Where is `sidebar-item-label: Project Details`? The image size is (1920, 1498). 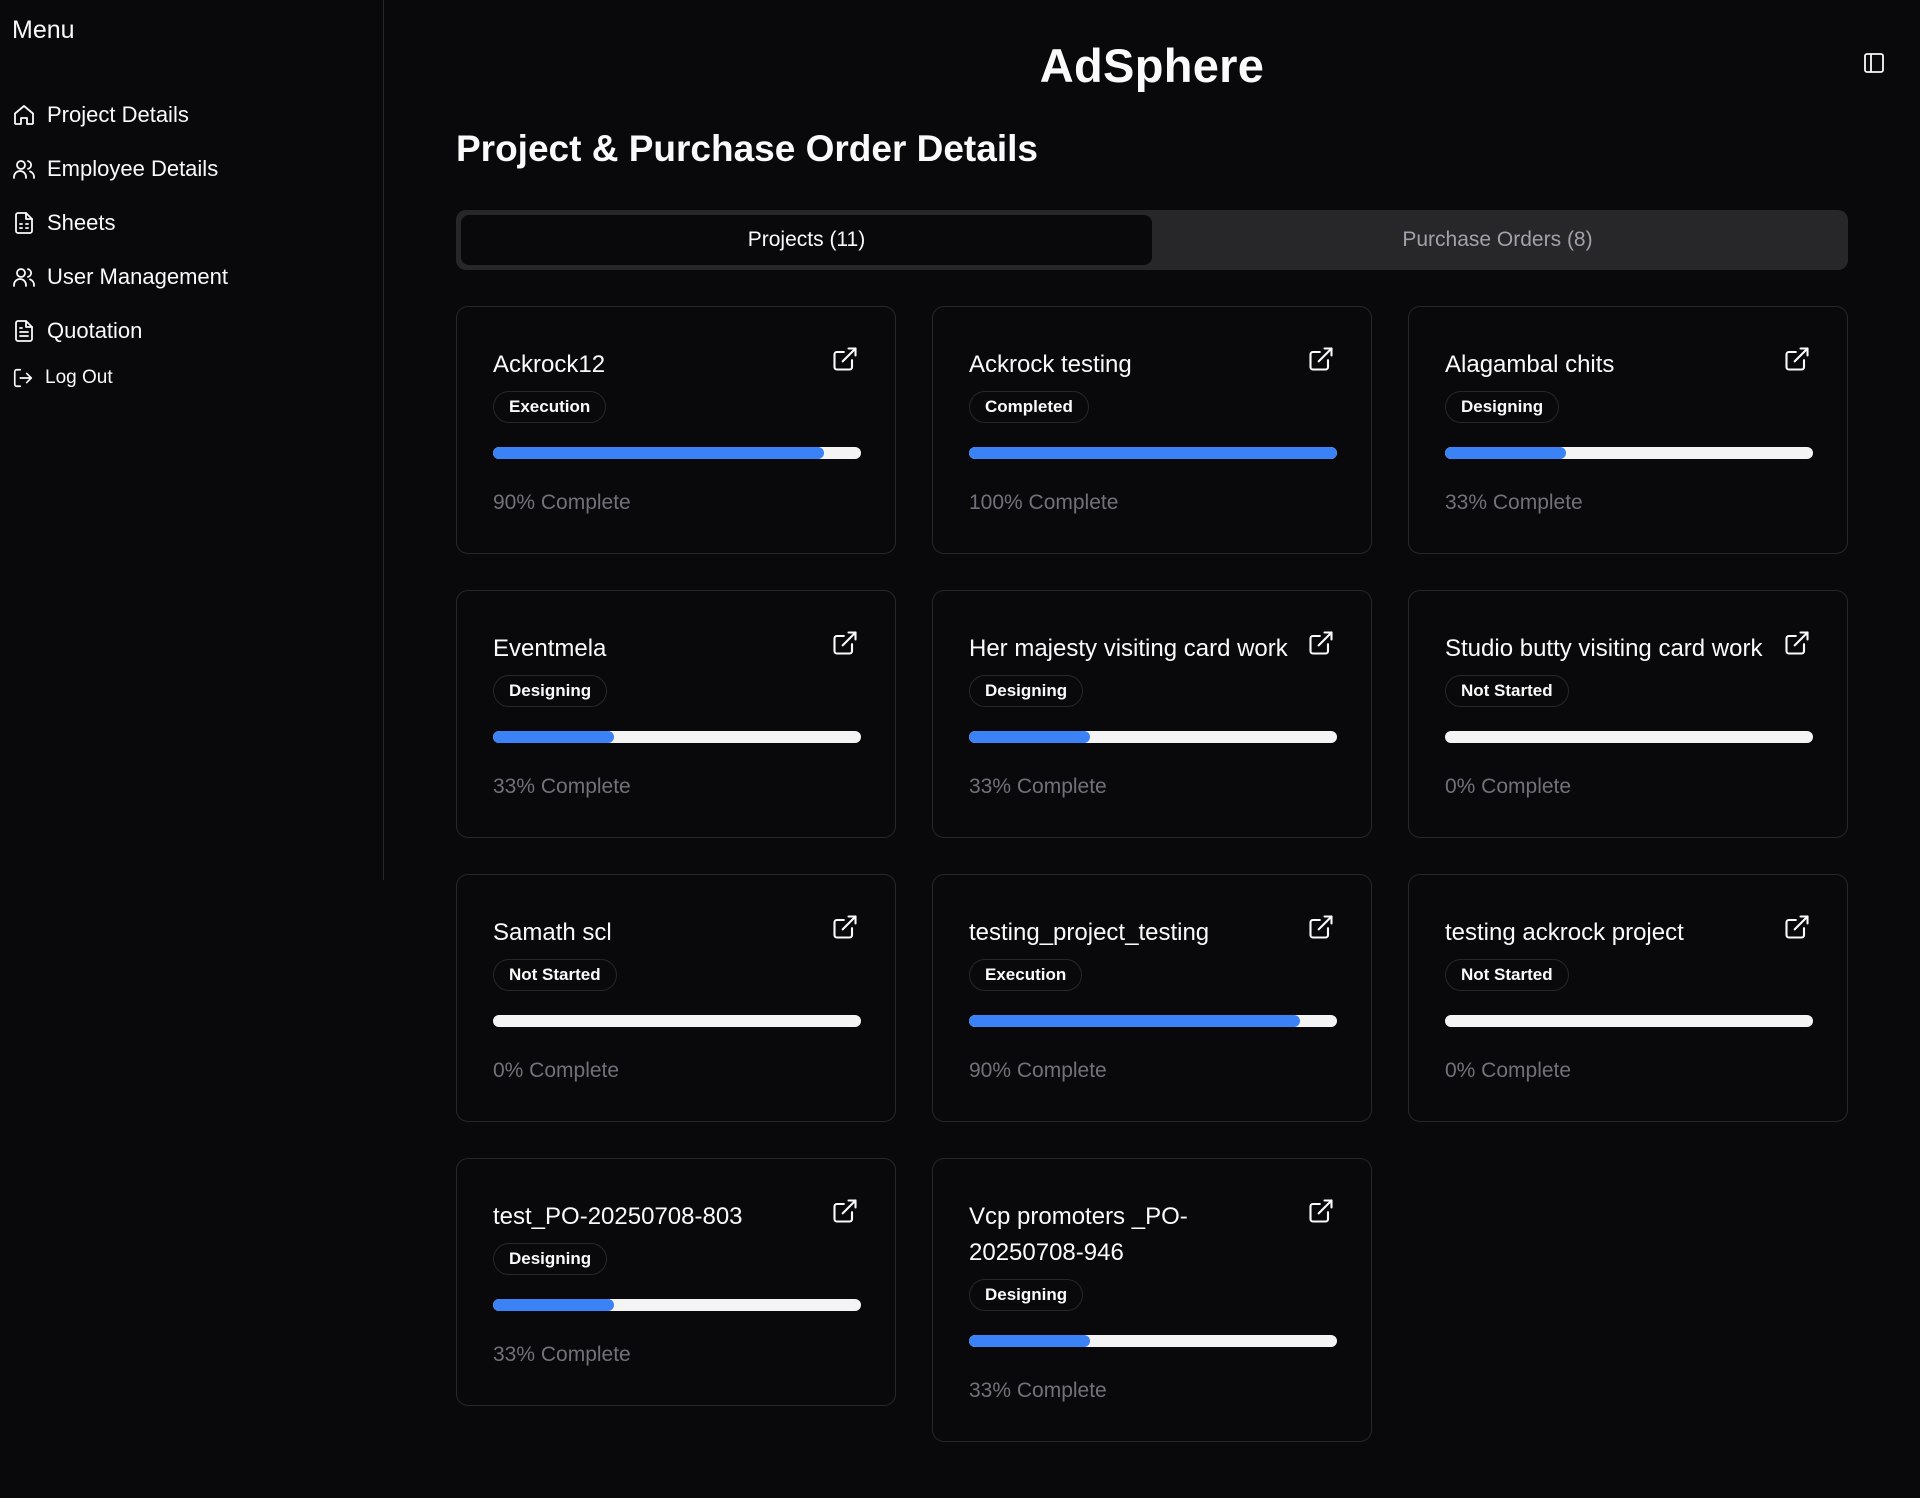
sidebar-item-label: Project Details is located at coordinates (118, 114).